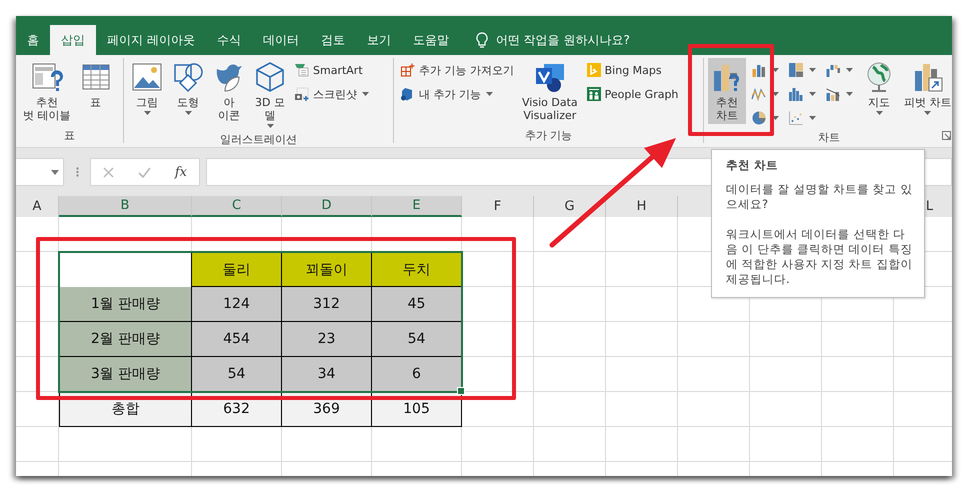  What do you see at coordinates (408, 70) in the screenshot?
I see `store-icon` at bounding box center [408, 70].